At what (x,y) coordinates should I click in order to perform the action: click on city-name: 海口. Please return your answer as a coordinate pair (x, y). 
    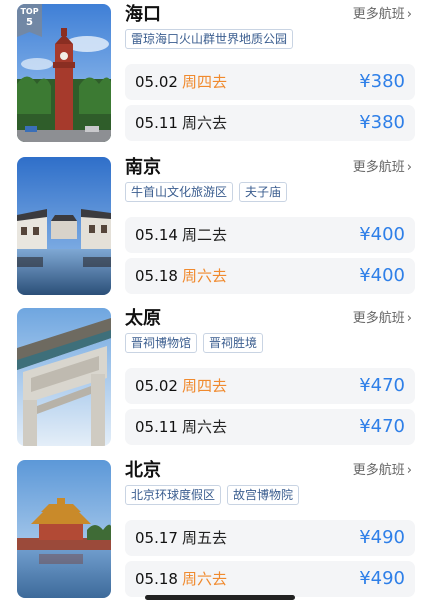
    Looking at the image, I should click on (143, 14).